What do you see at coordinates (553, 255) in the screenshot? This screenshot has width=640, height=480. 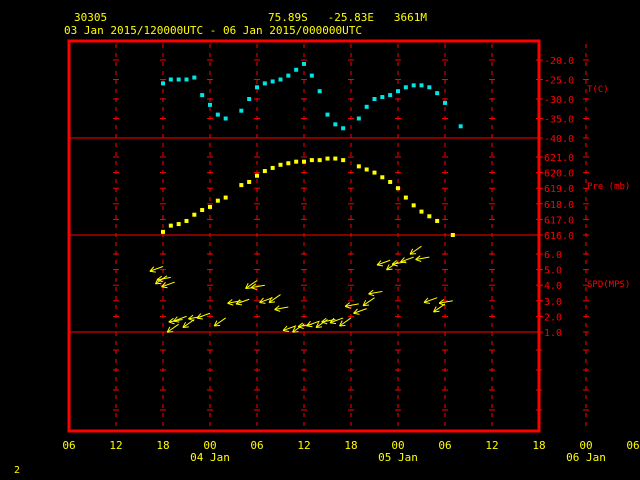 I see `y-tick-label: 6.0` at bounding box center [553, 255].